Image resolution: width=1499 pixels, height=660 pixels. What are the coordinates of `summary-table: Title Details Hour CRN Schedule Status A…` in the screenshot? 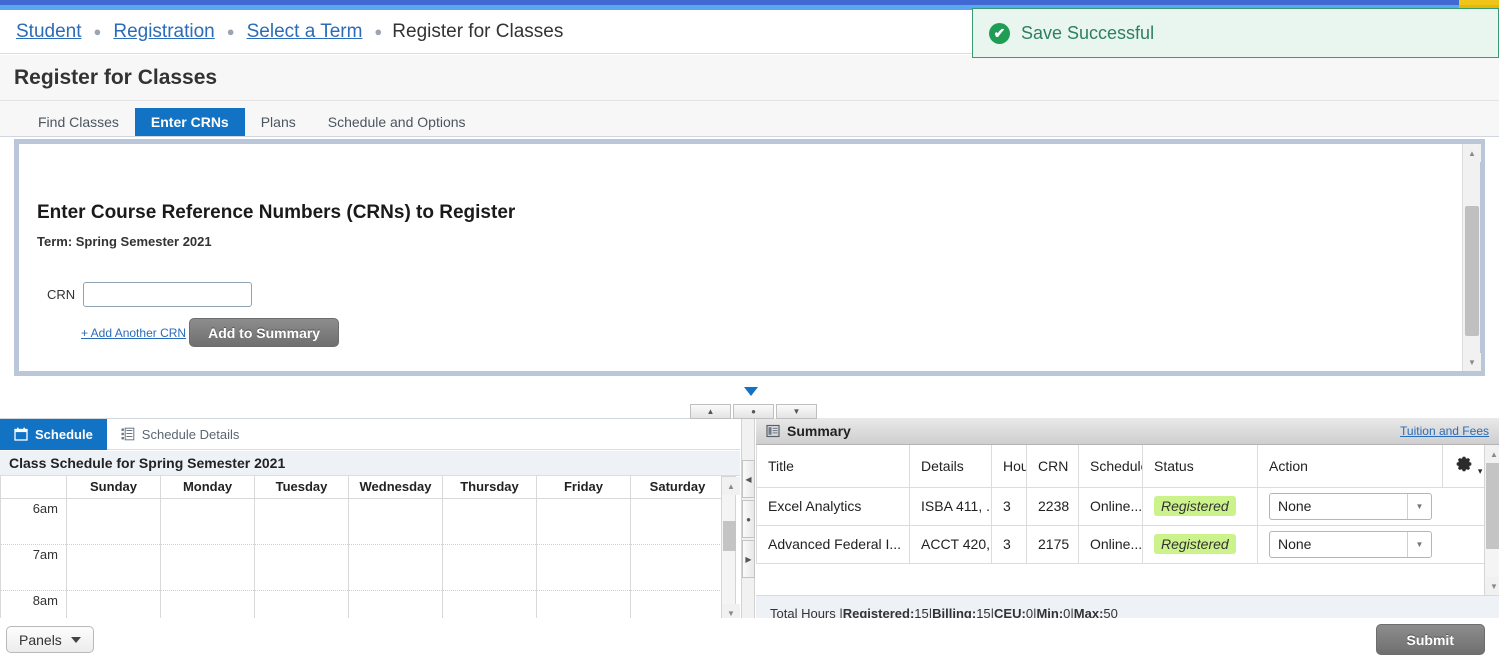 It's located at (1120, 504).